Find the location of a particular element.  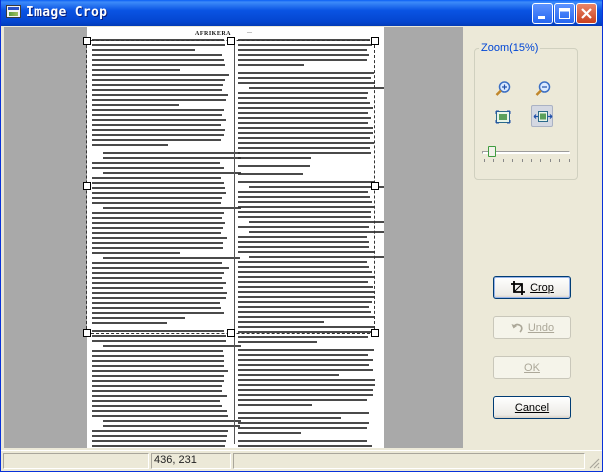

crop-handle-right is located at coordinates (375, 186).